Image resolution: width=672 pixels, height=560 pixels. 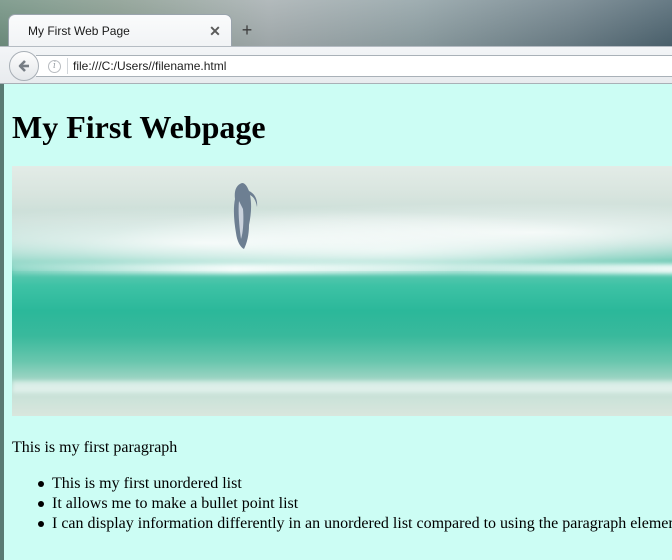 I want to click on navigation-toolbar: i file:///C:/Users//filename.html, so click(x=336, y=65).